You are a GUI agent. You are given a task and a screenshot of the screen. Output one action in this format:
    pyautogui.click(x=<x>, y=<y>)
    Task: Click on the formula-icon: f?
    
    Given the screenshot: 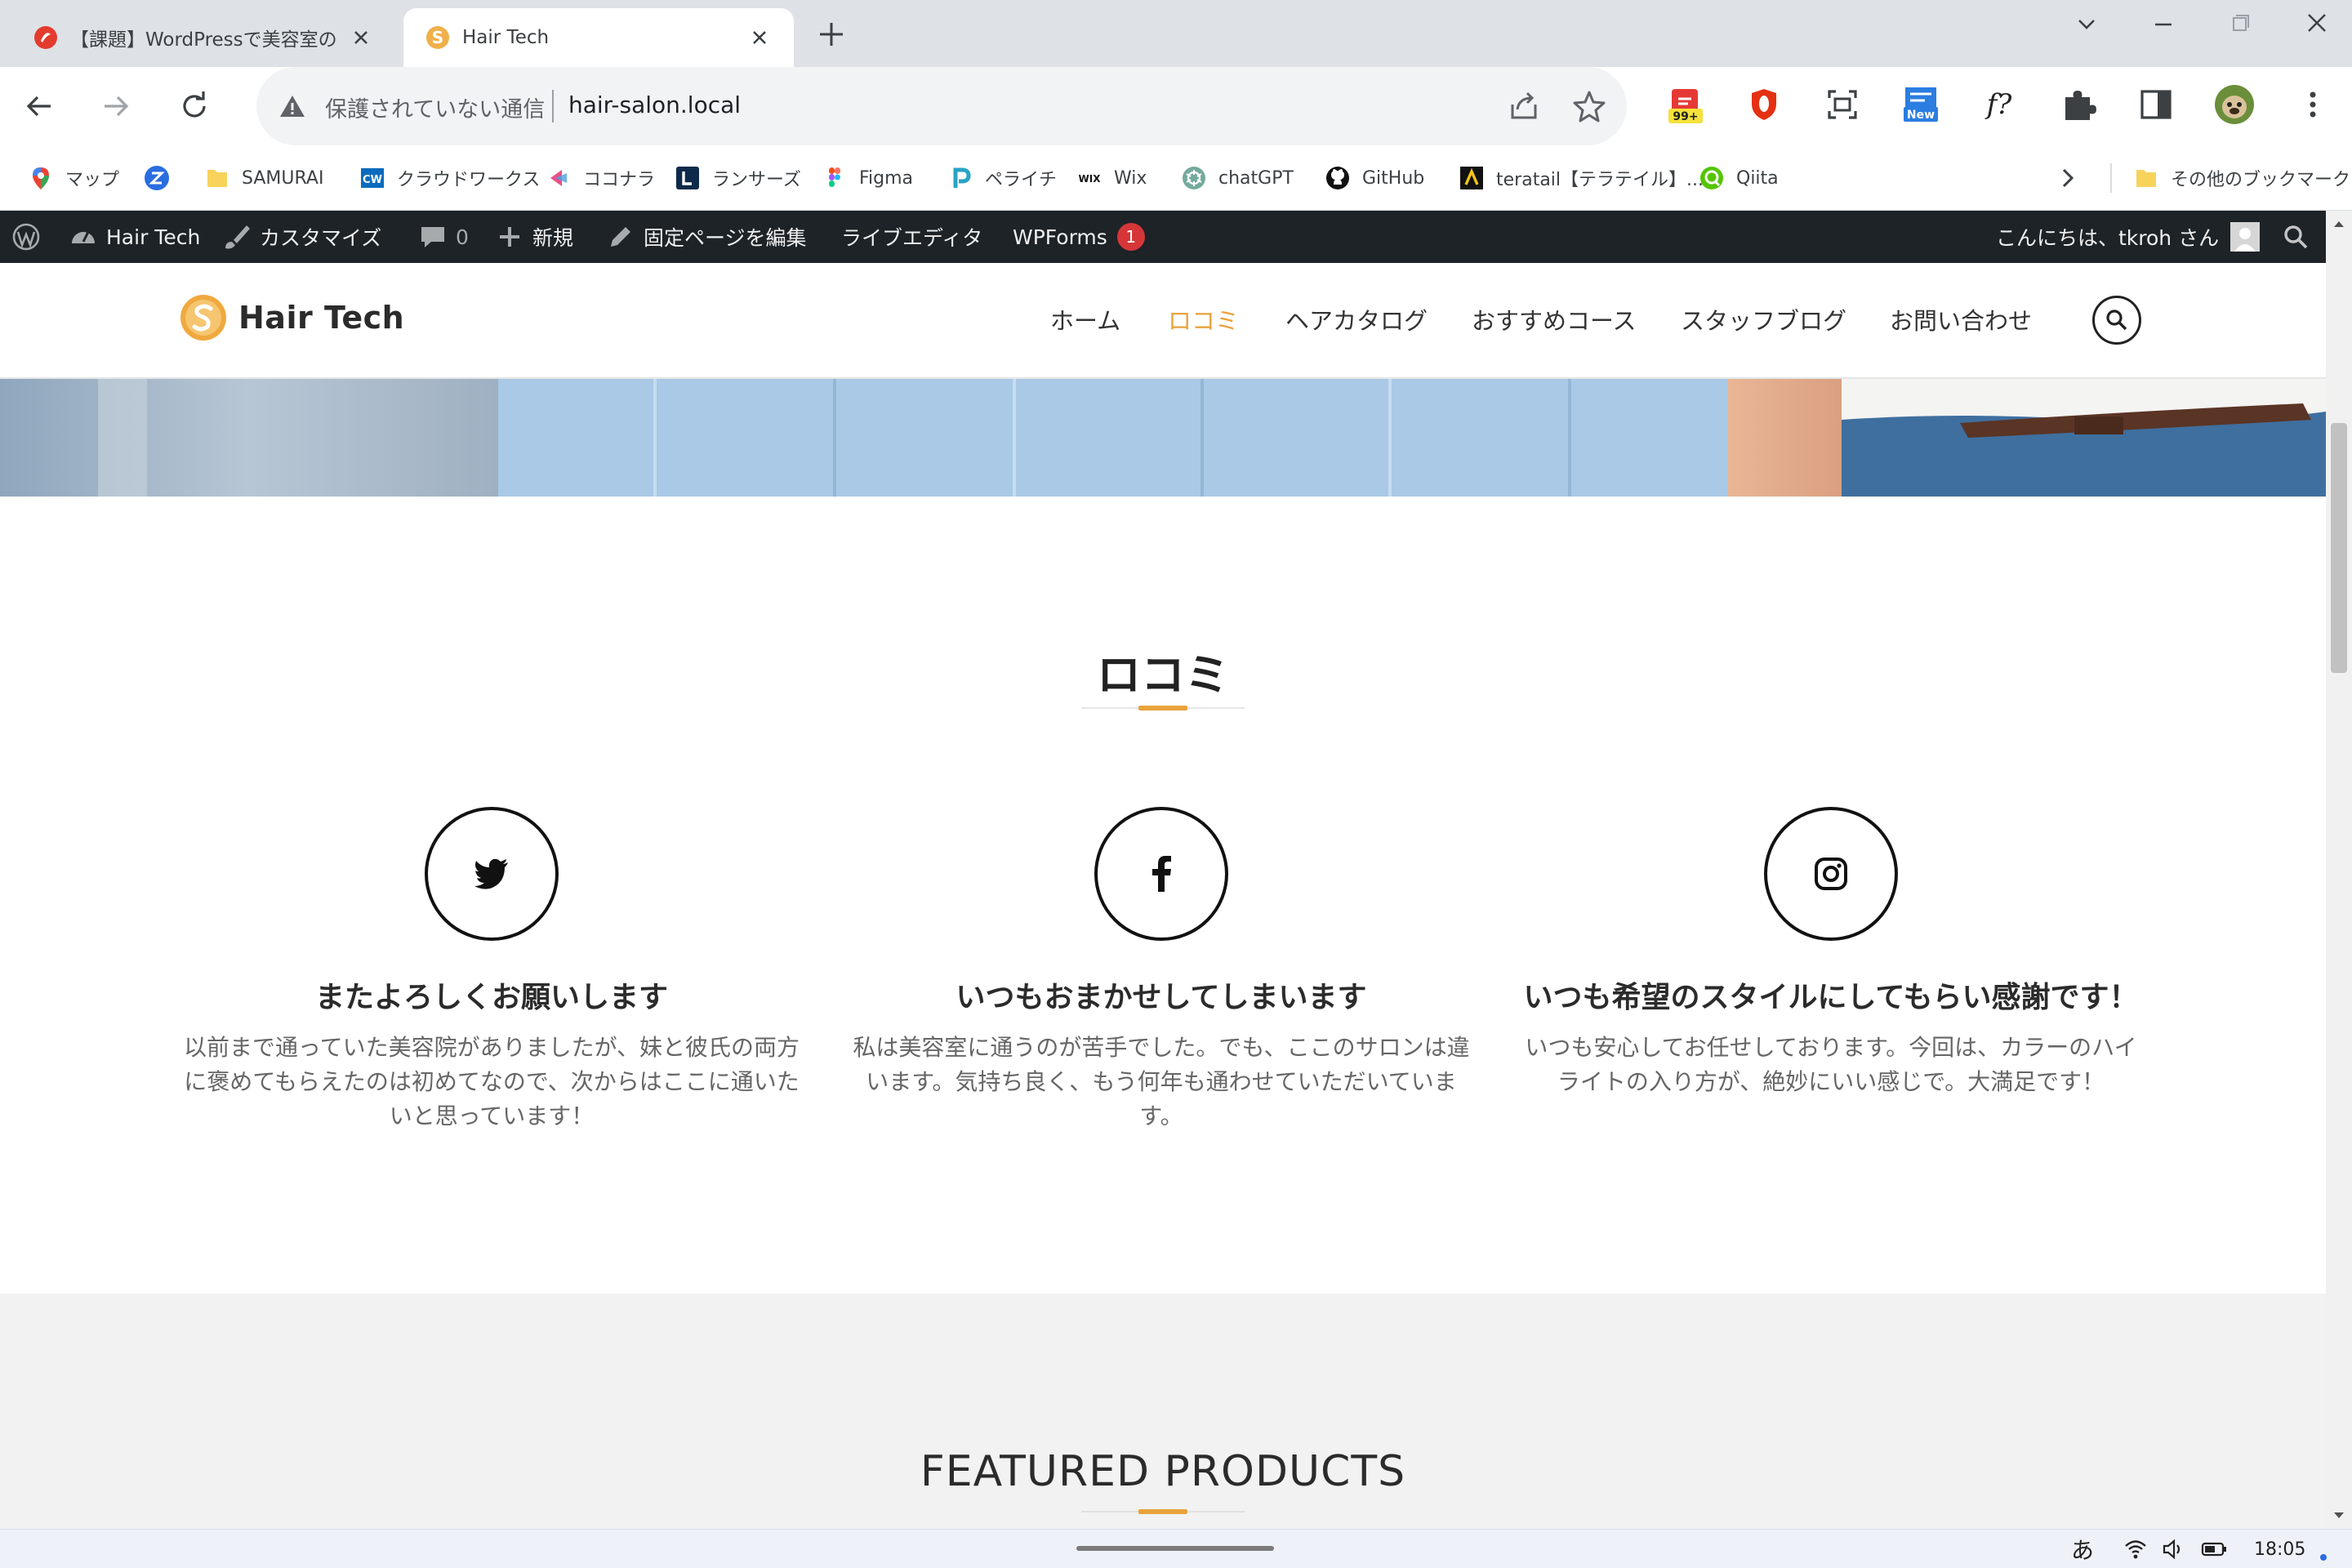 What is the action you would take?
    pyautogui.click(x=1999, y=104)
    